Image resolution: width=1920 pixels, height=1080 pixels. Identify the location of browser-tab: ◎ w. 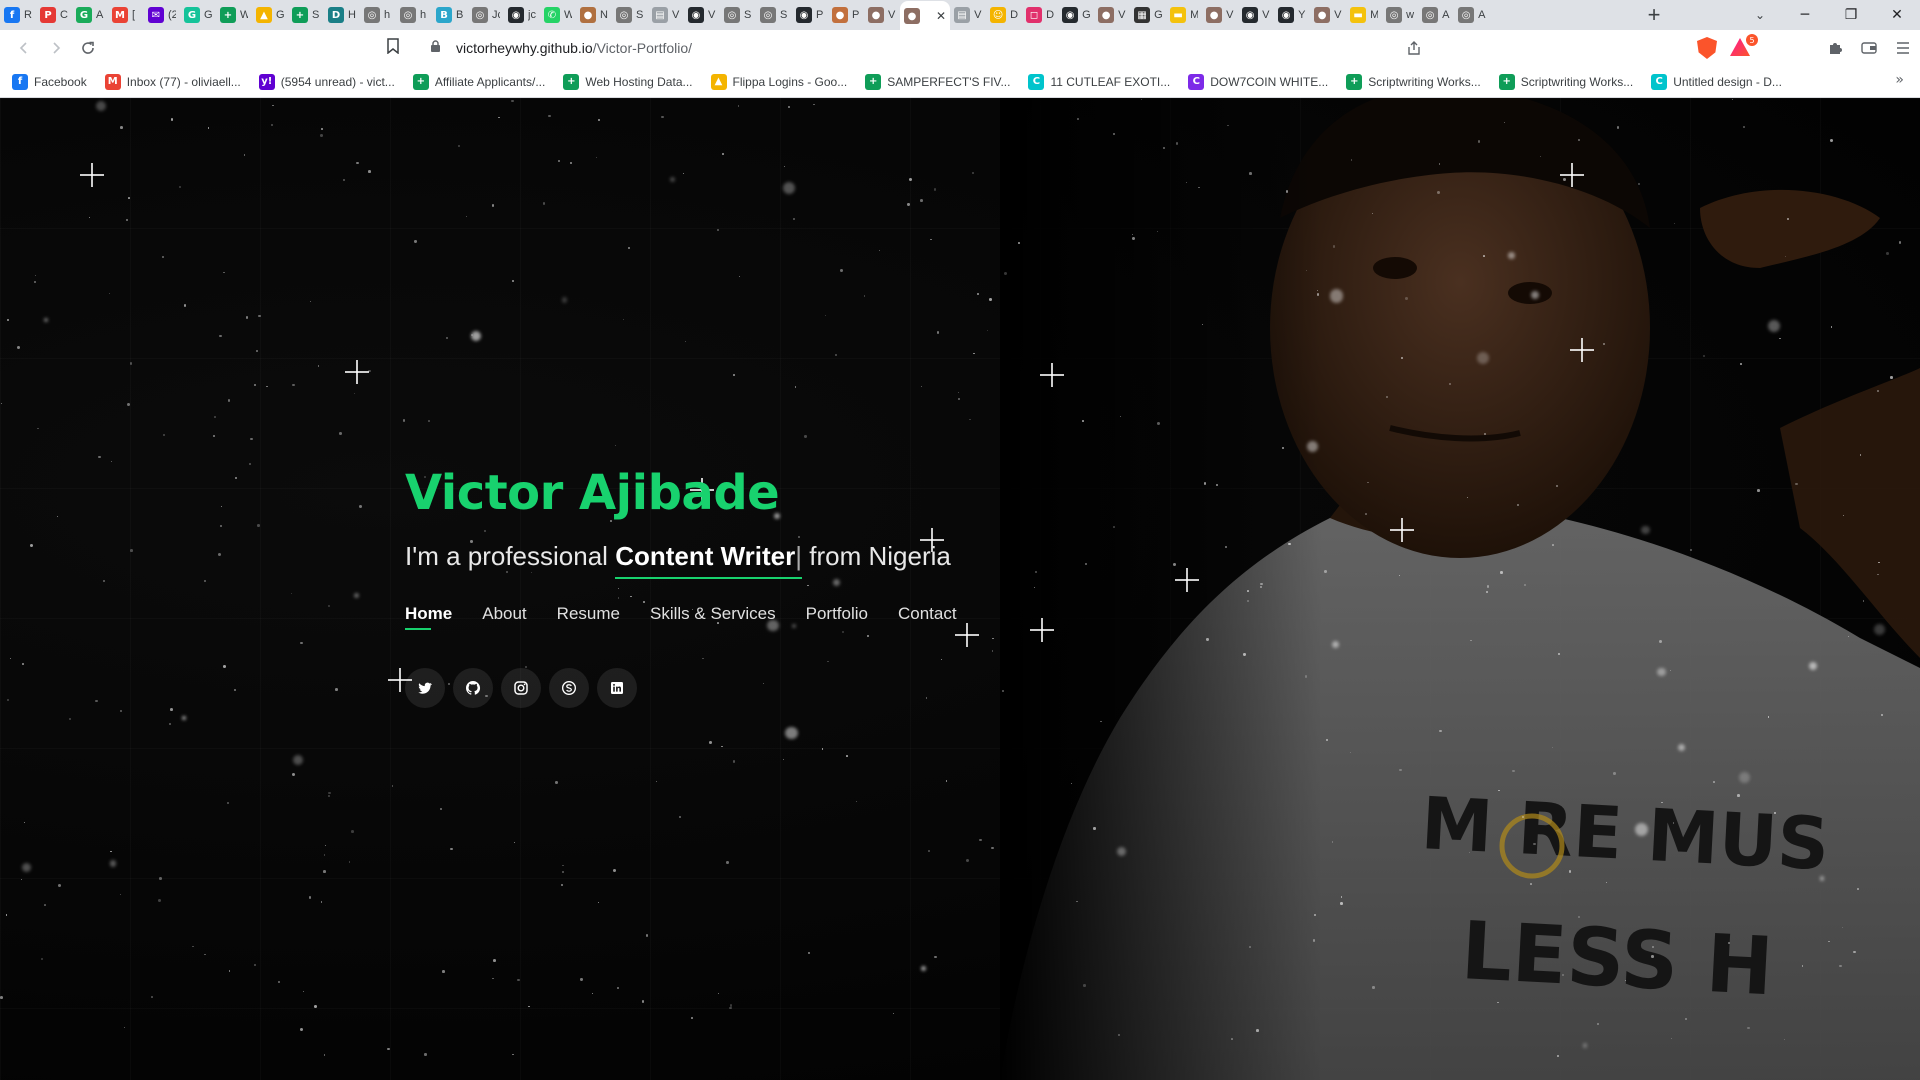
(1400, 15).